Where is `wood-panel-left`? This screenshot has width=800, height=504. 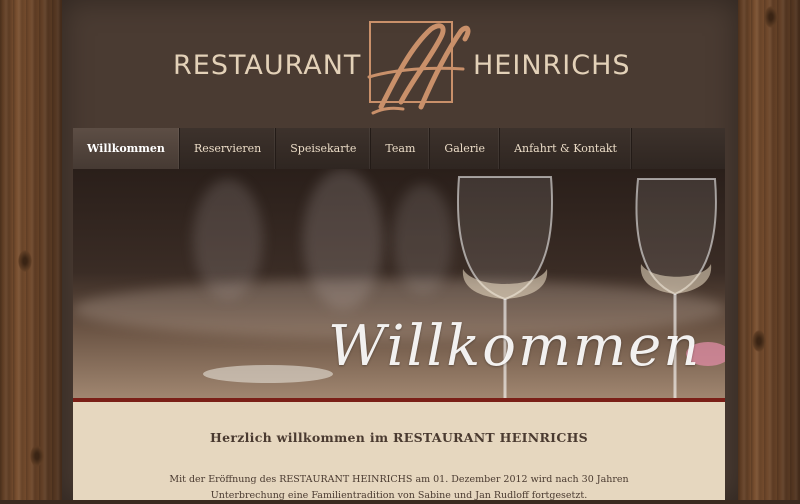 wood-panel-left is located at coordinates (31, 250).